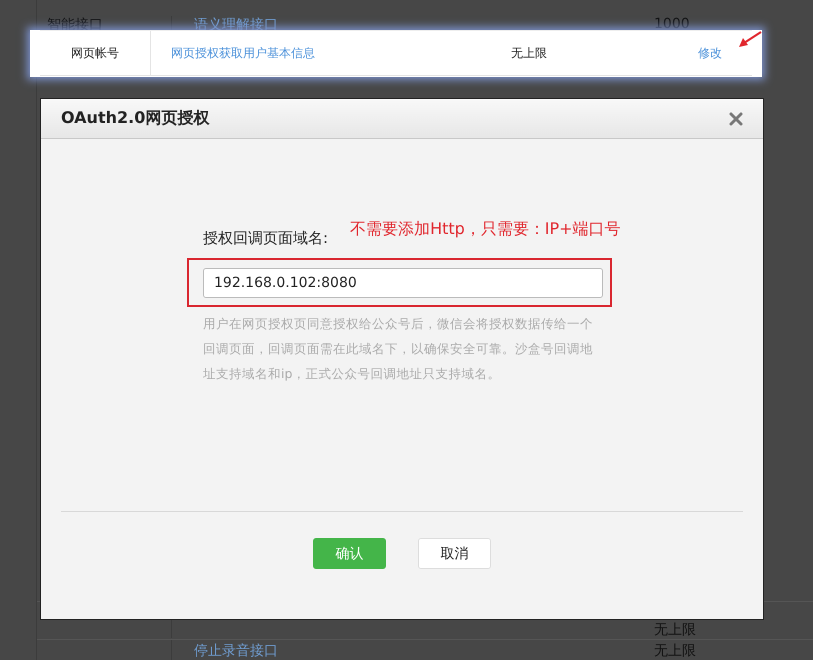 The height and width of the screenshot is (660, 813). I want to click on interface-link: 停止录音接口, so click(403, 651).